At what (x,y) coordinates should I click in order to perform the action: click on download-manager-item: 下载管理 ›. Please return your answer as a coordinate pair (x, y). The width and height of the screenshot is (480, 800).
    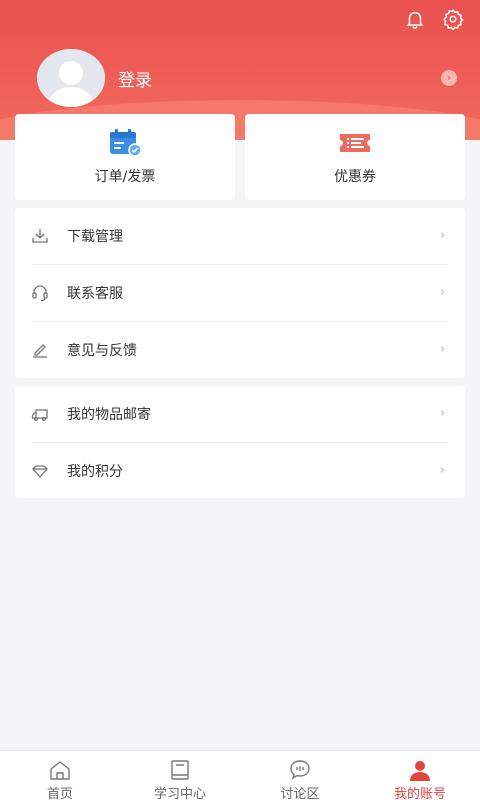
    Looking at the image, I should click on (240, 236).